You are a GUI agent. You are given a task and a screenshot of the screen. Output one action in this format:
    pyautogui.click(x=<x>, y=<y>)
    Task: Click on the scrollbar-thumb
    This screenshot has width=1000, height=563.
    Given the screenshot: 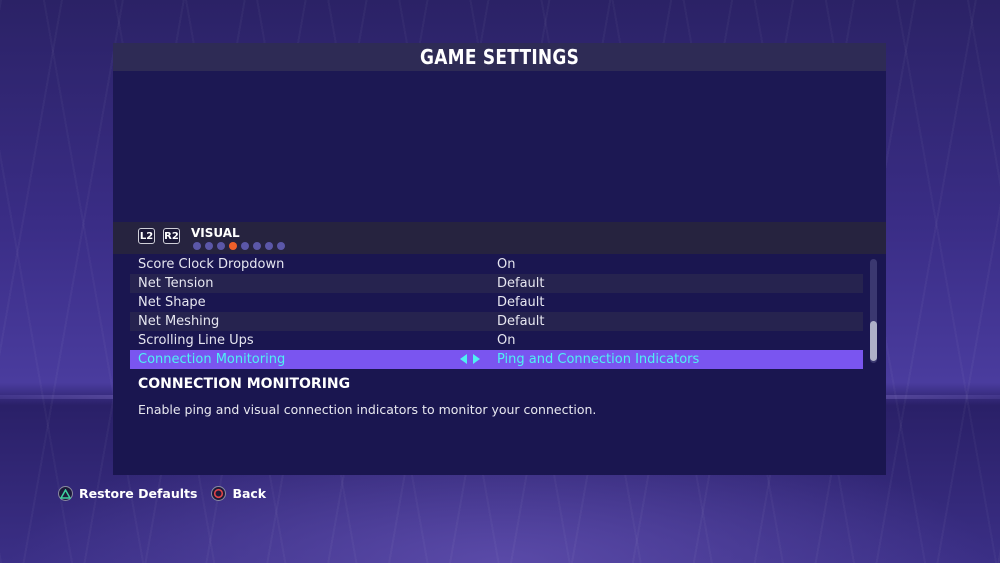 What is the action you would take?
    pyautogui.click(x=873, y=341)
    